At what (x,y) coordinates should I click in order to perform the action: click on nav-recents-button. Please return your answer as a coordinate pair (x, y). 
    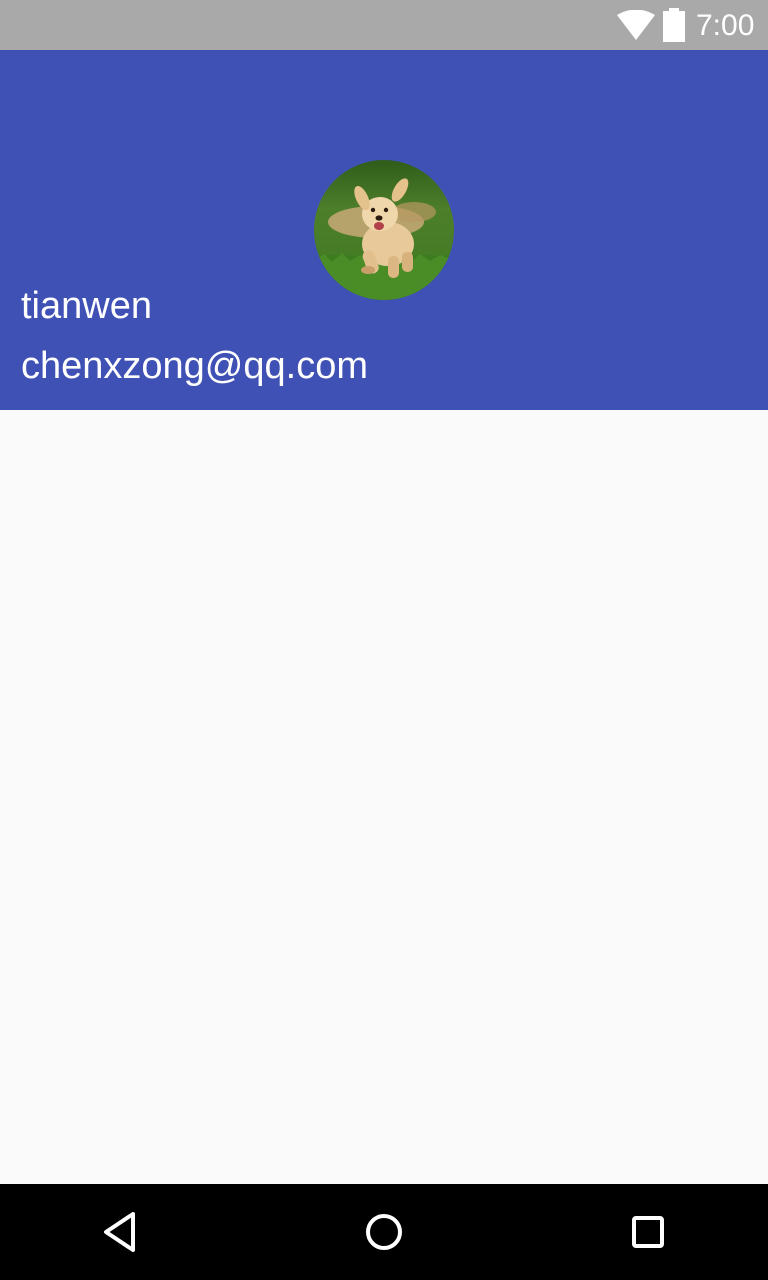
    Looking at the image, I should click on (648, 1232).